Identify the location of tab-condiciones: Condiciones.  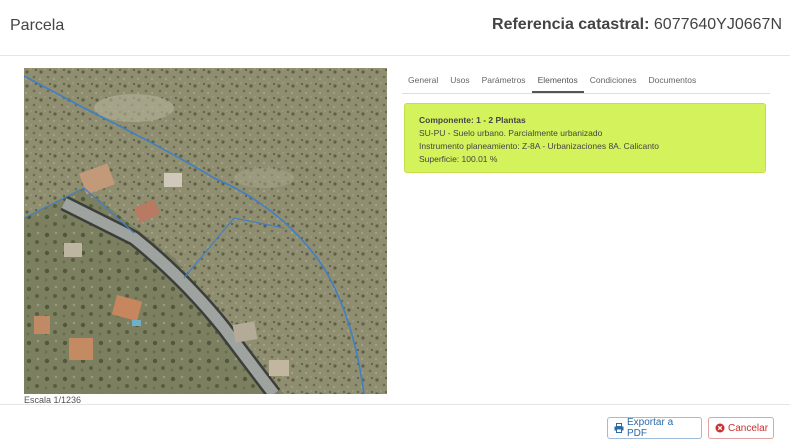
(613, 80).